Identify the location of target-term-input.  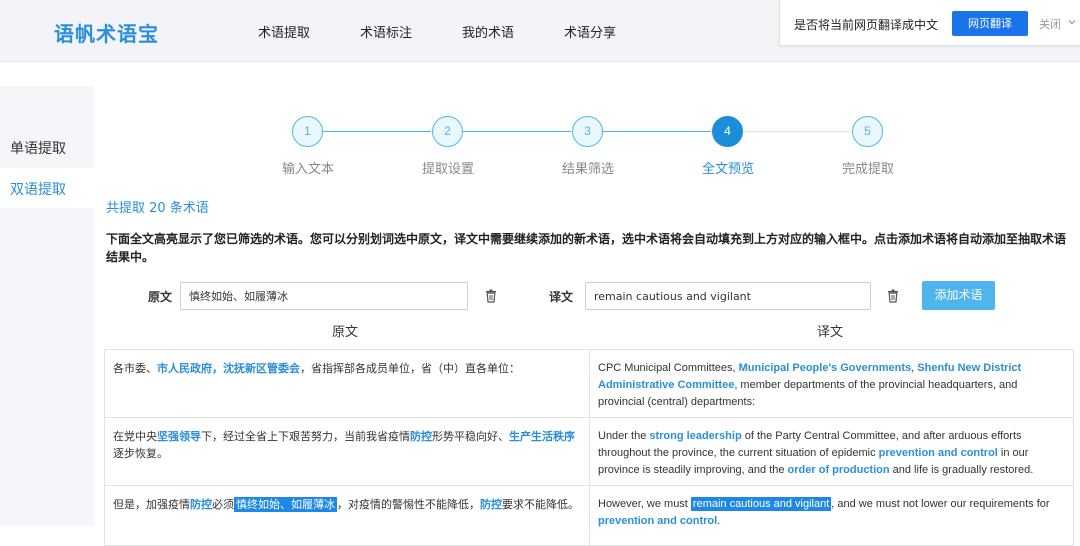
(728, 296).